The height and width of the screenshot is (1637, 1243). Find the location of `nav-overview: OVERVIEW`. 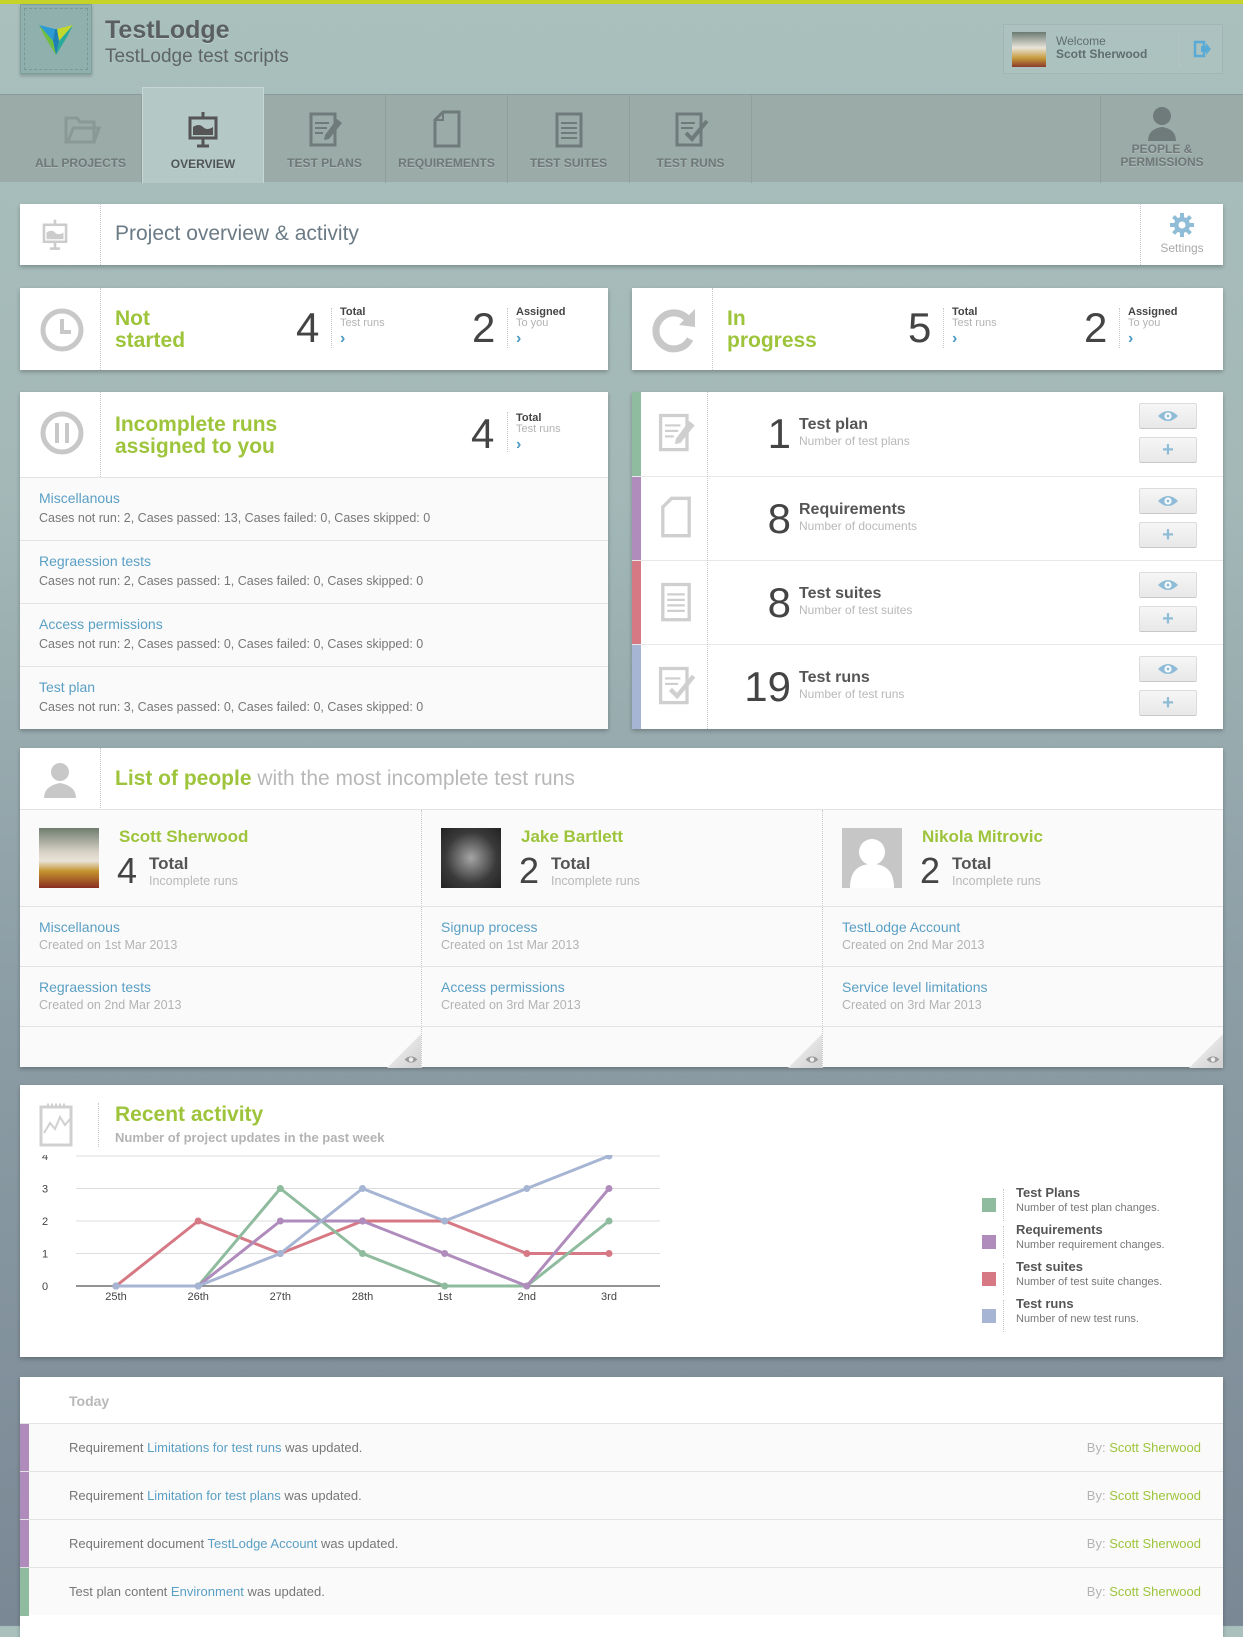

nav-overview: OVERVIEW is located at coordinates (203, 135).